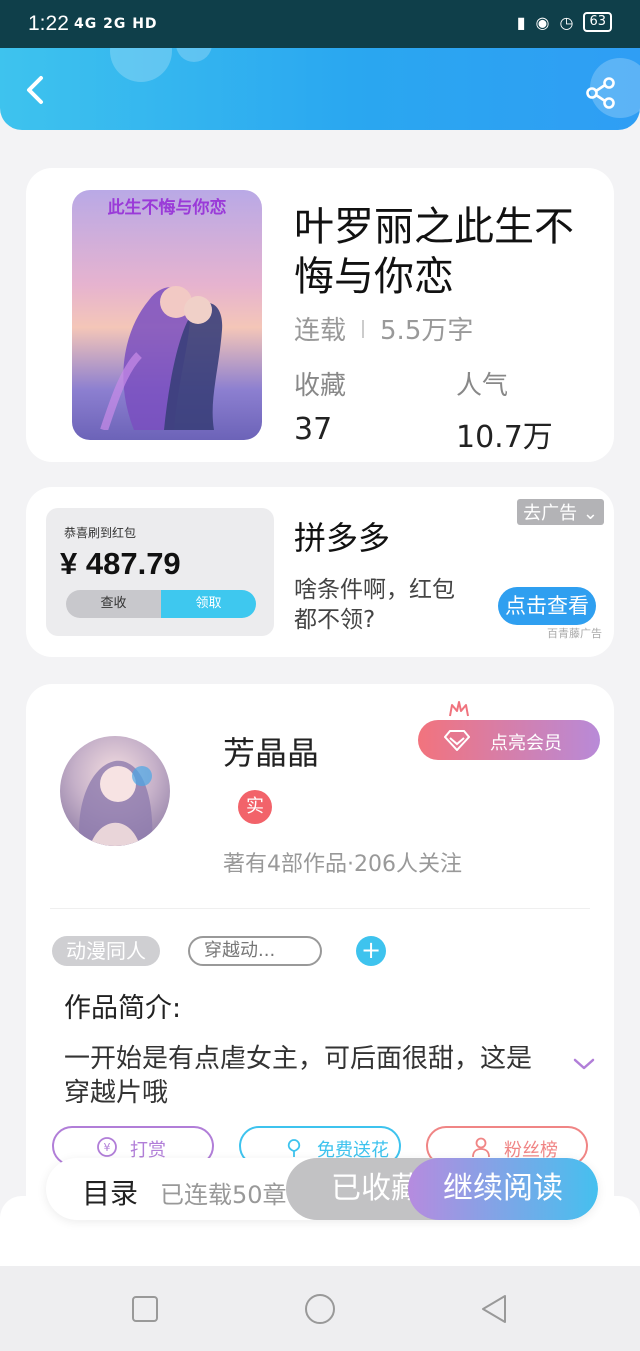 The image size is (640, 1351). I want to click on chevron-down-icon: ⌄, so click(590, 513).